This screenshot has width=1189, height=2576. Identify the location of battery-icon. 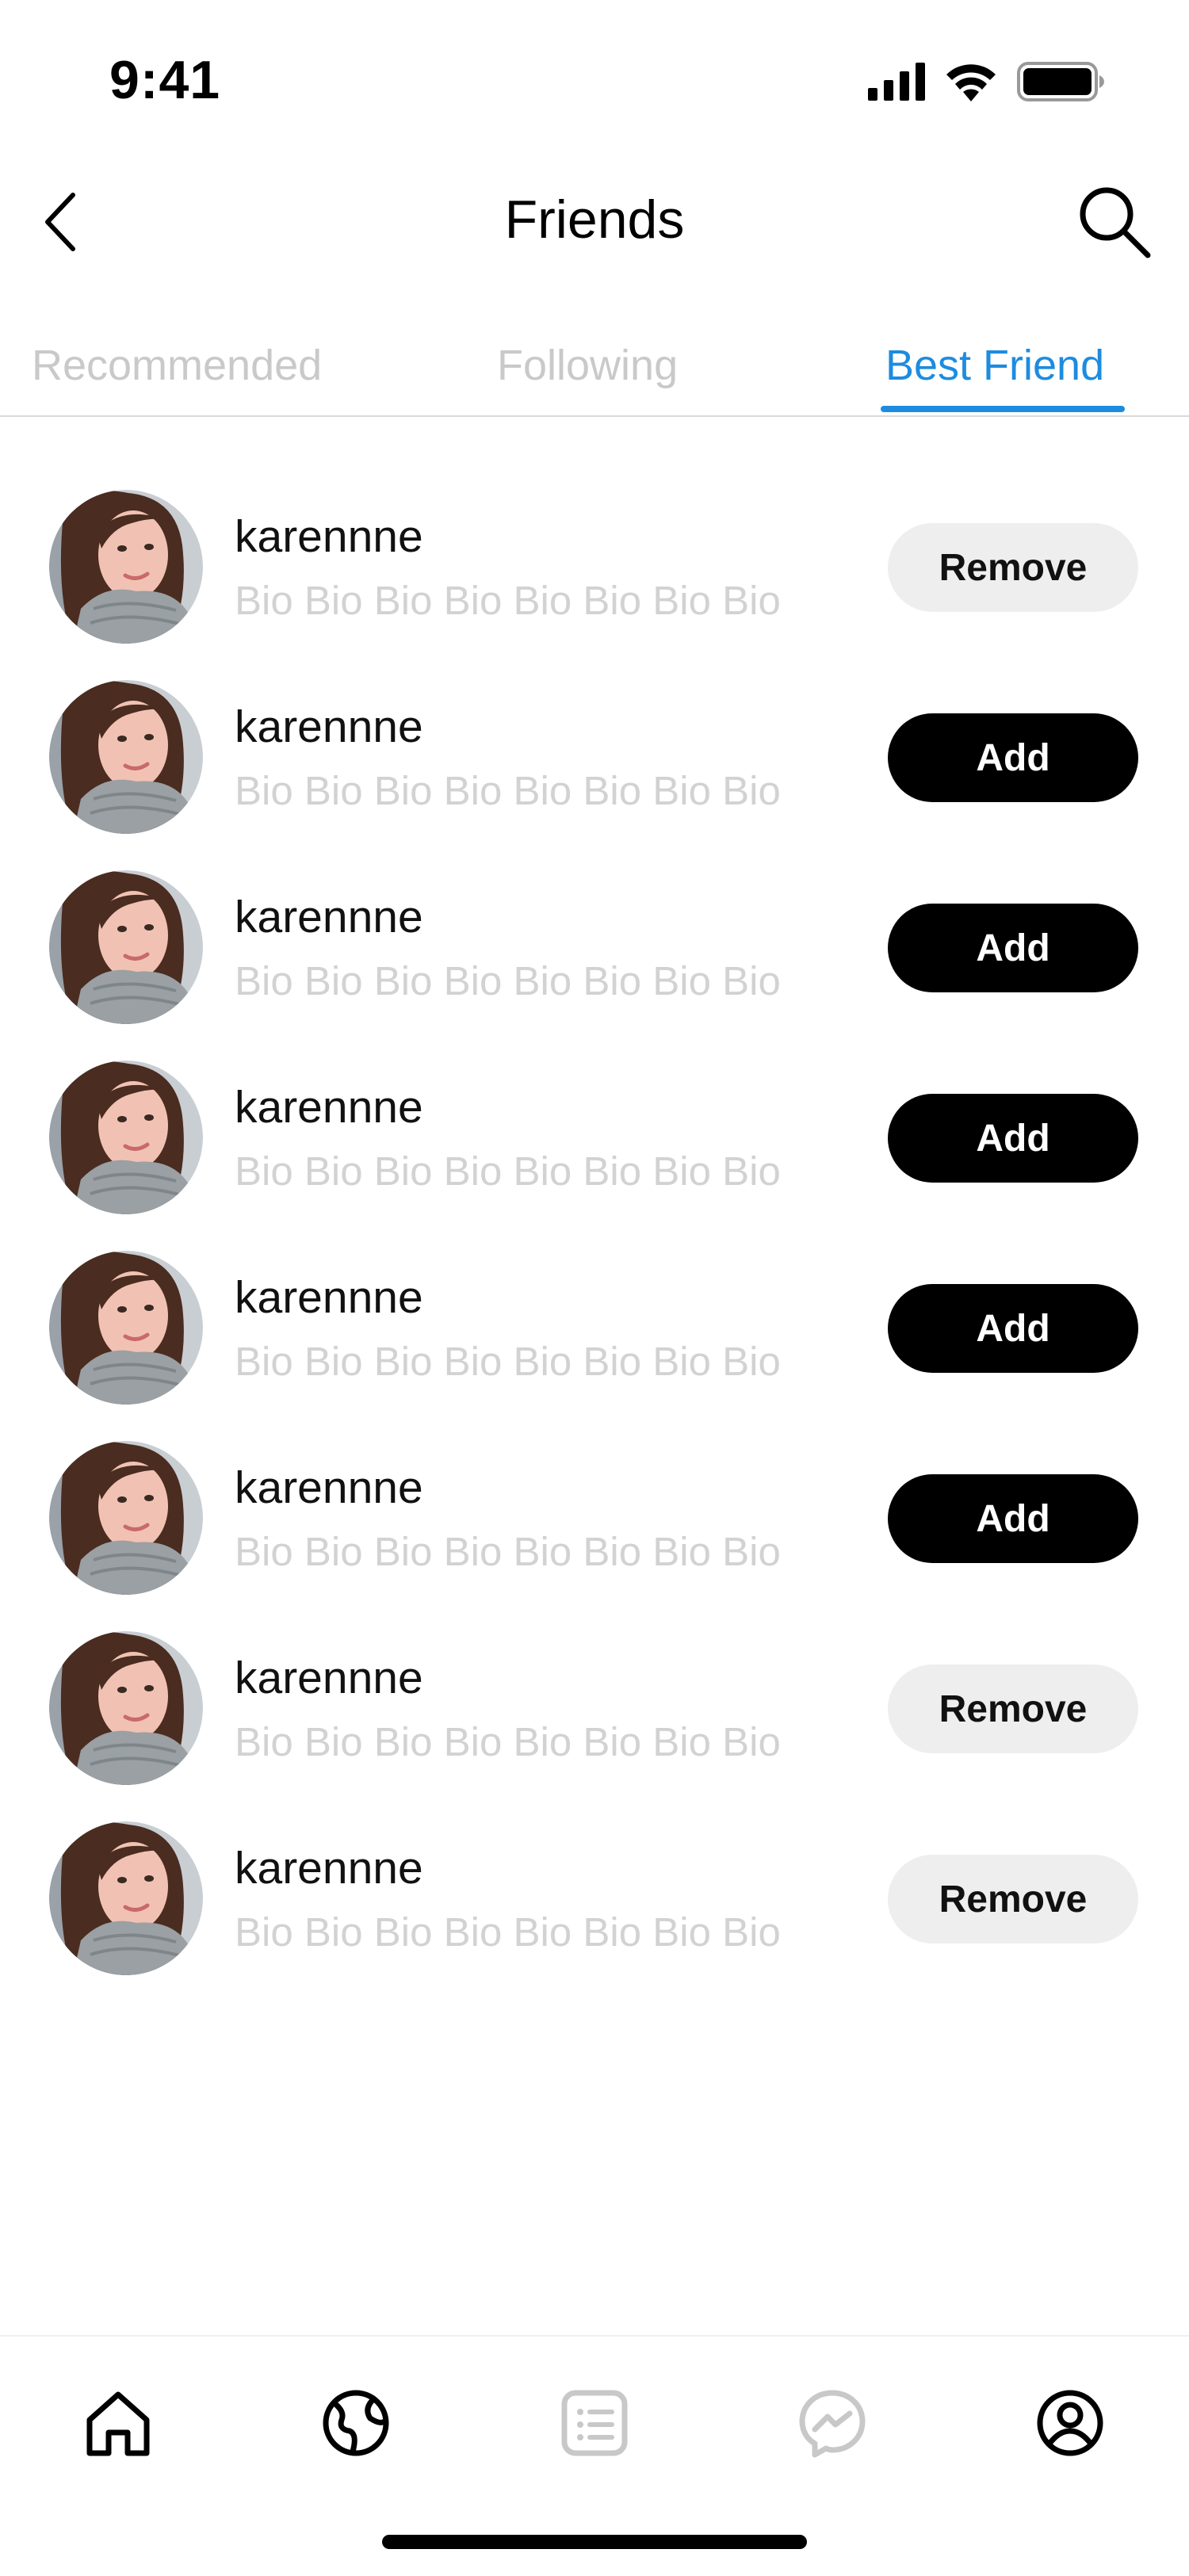
(1060, 81).